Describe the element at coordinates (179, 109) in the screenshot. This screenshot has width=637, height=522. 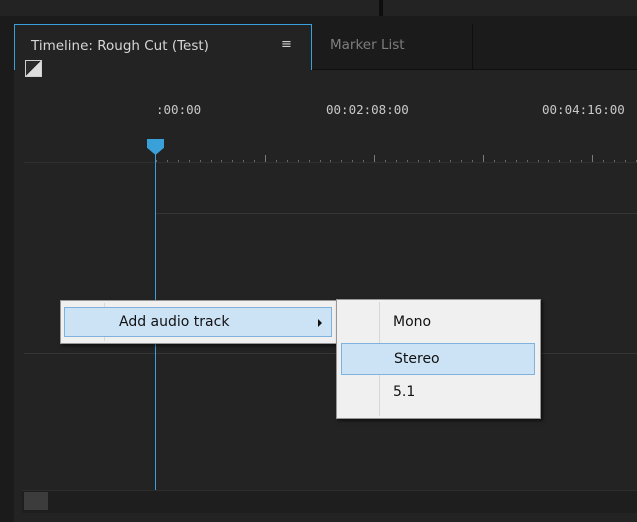
I see `timecode-label-start: :00:00` at that location.